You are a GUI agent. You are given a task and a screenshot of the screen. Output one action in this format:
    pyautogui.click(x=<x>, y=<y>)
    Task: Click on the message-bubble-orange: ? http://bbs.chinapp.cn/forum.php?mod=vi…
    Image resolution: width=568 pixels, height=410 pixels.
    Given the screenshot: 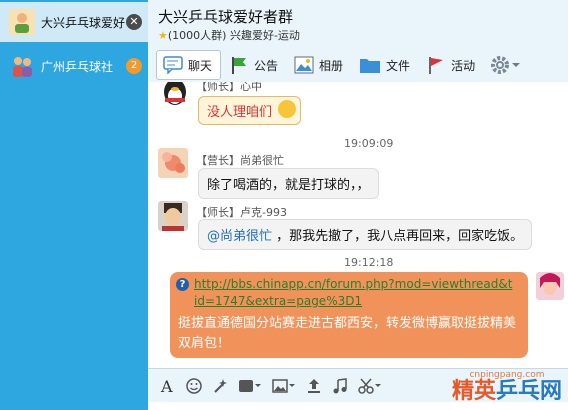 What is the action you would take?
    pyautogui.click(x=349, y=315)
    